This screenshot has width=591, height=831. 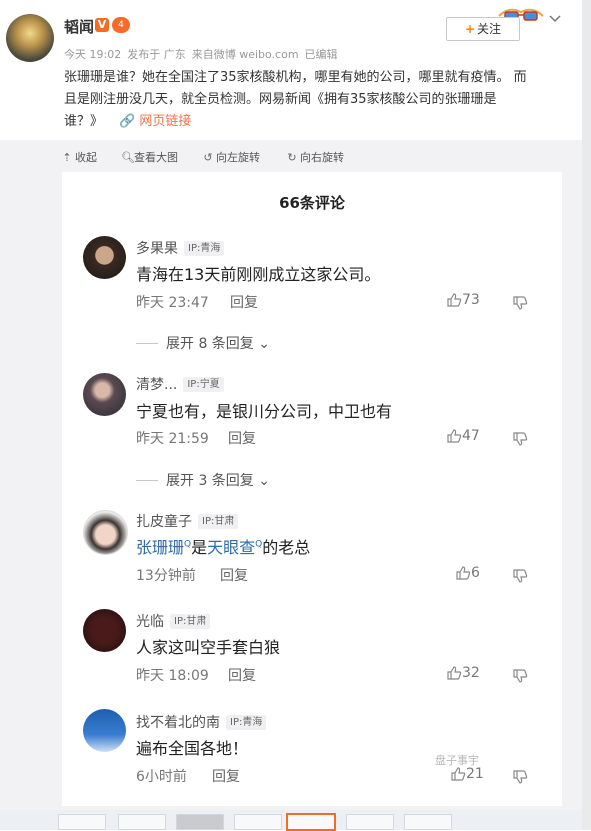 What do you see at coordinates (314, 122) in the screenshot?
I see `post-text-line: 谁？》 🔗 网页链接` at bounding box center [314, 122].